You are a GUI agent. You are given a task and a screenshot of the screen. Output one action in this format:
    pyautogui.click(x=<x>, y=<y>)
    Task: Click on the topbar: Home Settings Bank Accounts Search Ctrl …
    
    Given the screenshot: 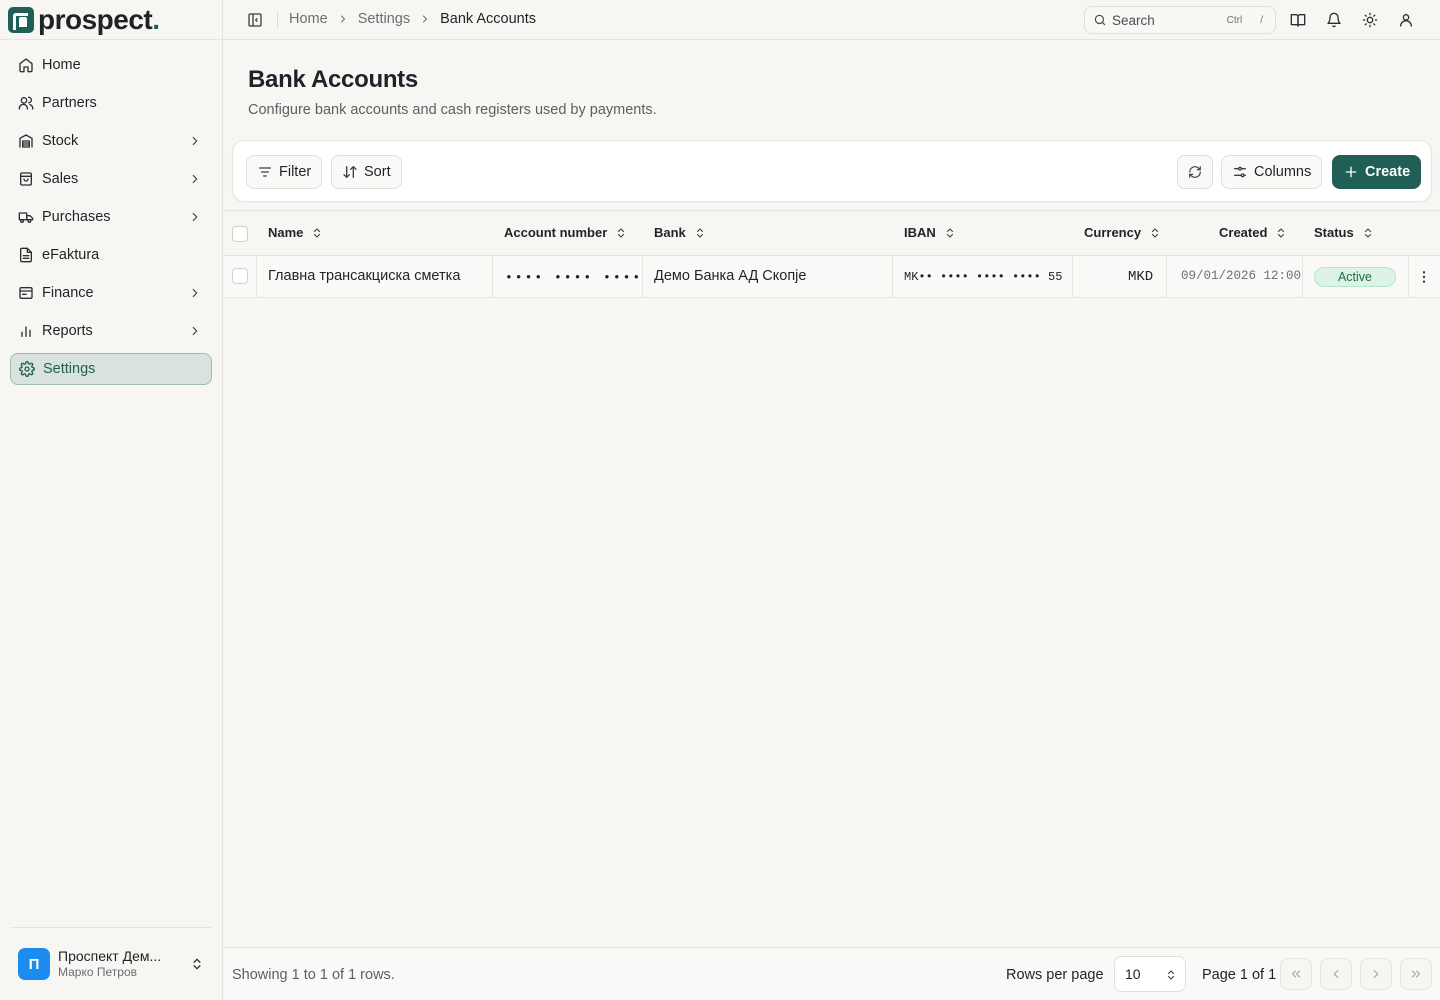 What is the action you would take?
    pyautogui.click(x=831, y=20)
    